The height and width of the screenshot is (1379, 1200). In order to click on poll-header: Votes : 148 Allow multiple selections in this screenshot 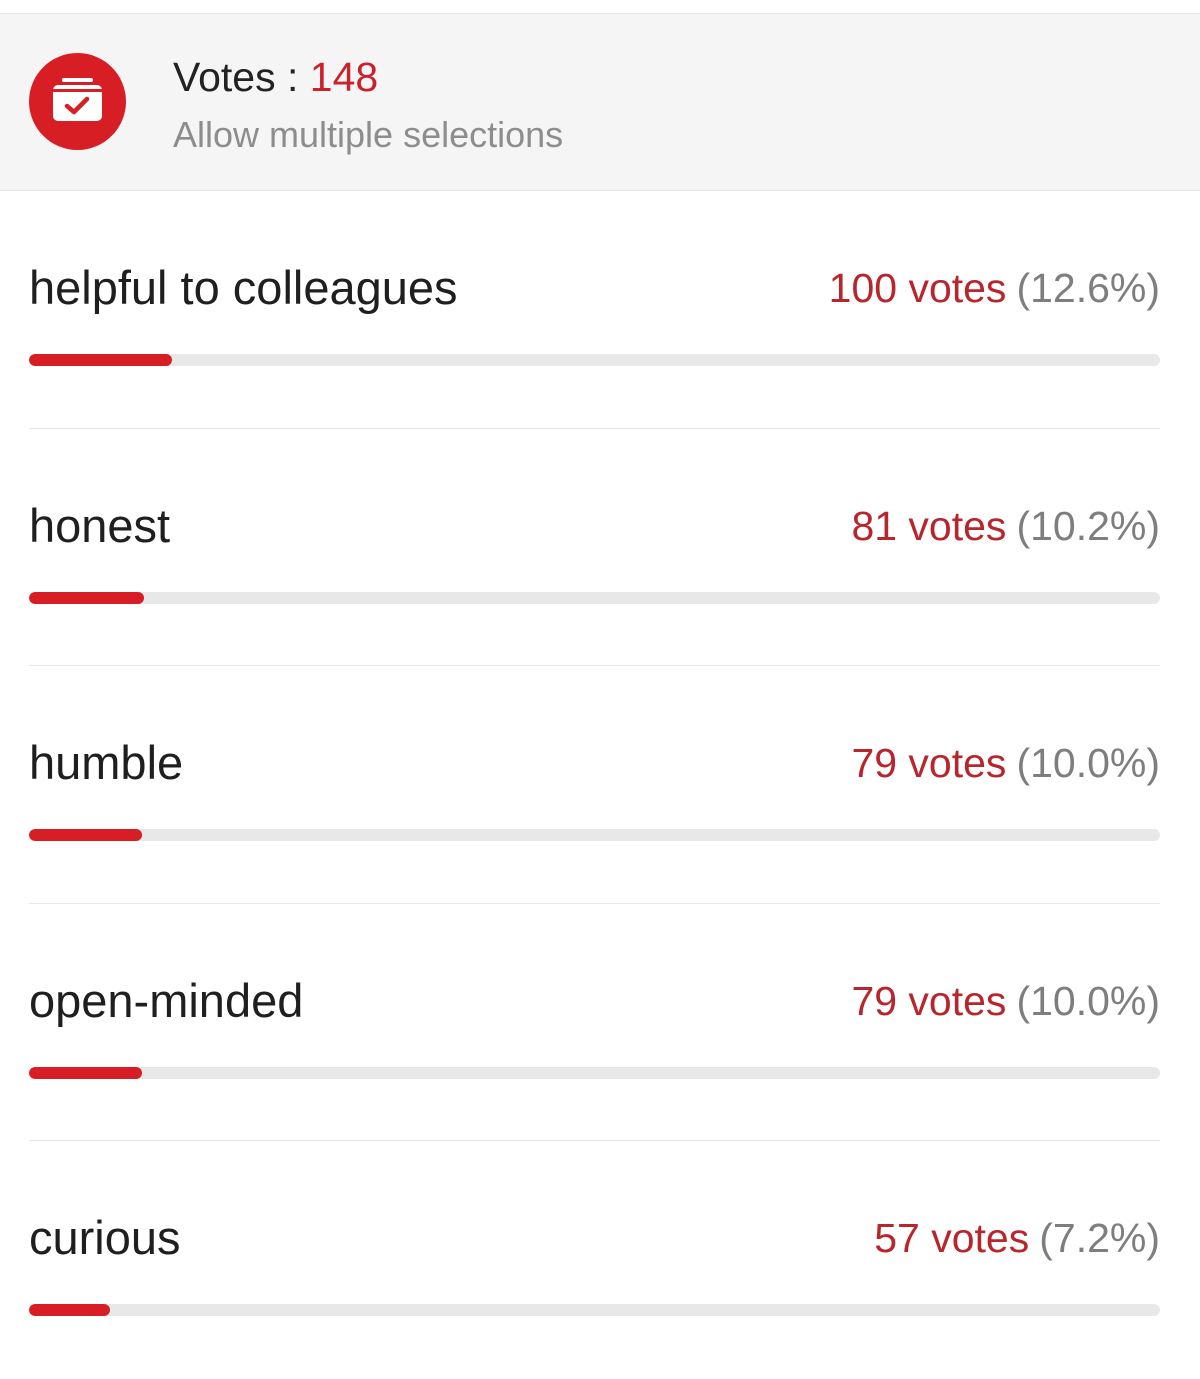, I will do `click(600, 102)`.